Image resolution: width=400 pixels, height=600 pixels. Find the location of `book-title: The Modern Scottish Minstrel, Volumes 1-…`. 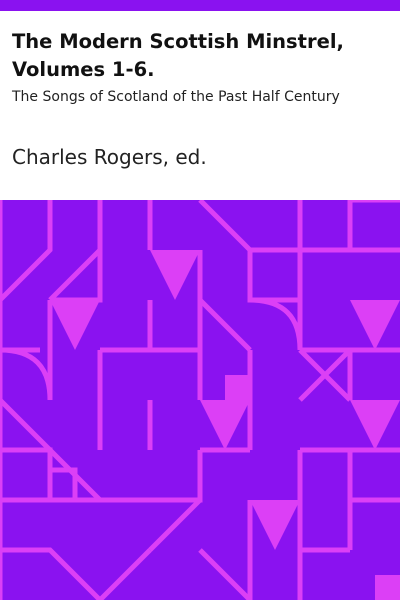

book-title: The Modern Scottish Minstrel, Volumes 1-… is located at coordinates (178, 55).